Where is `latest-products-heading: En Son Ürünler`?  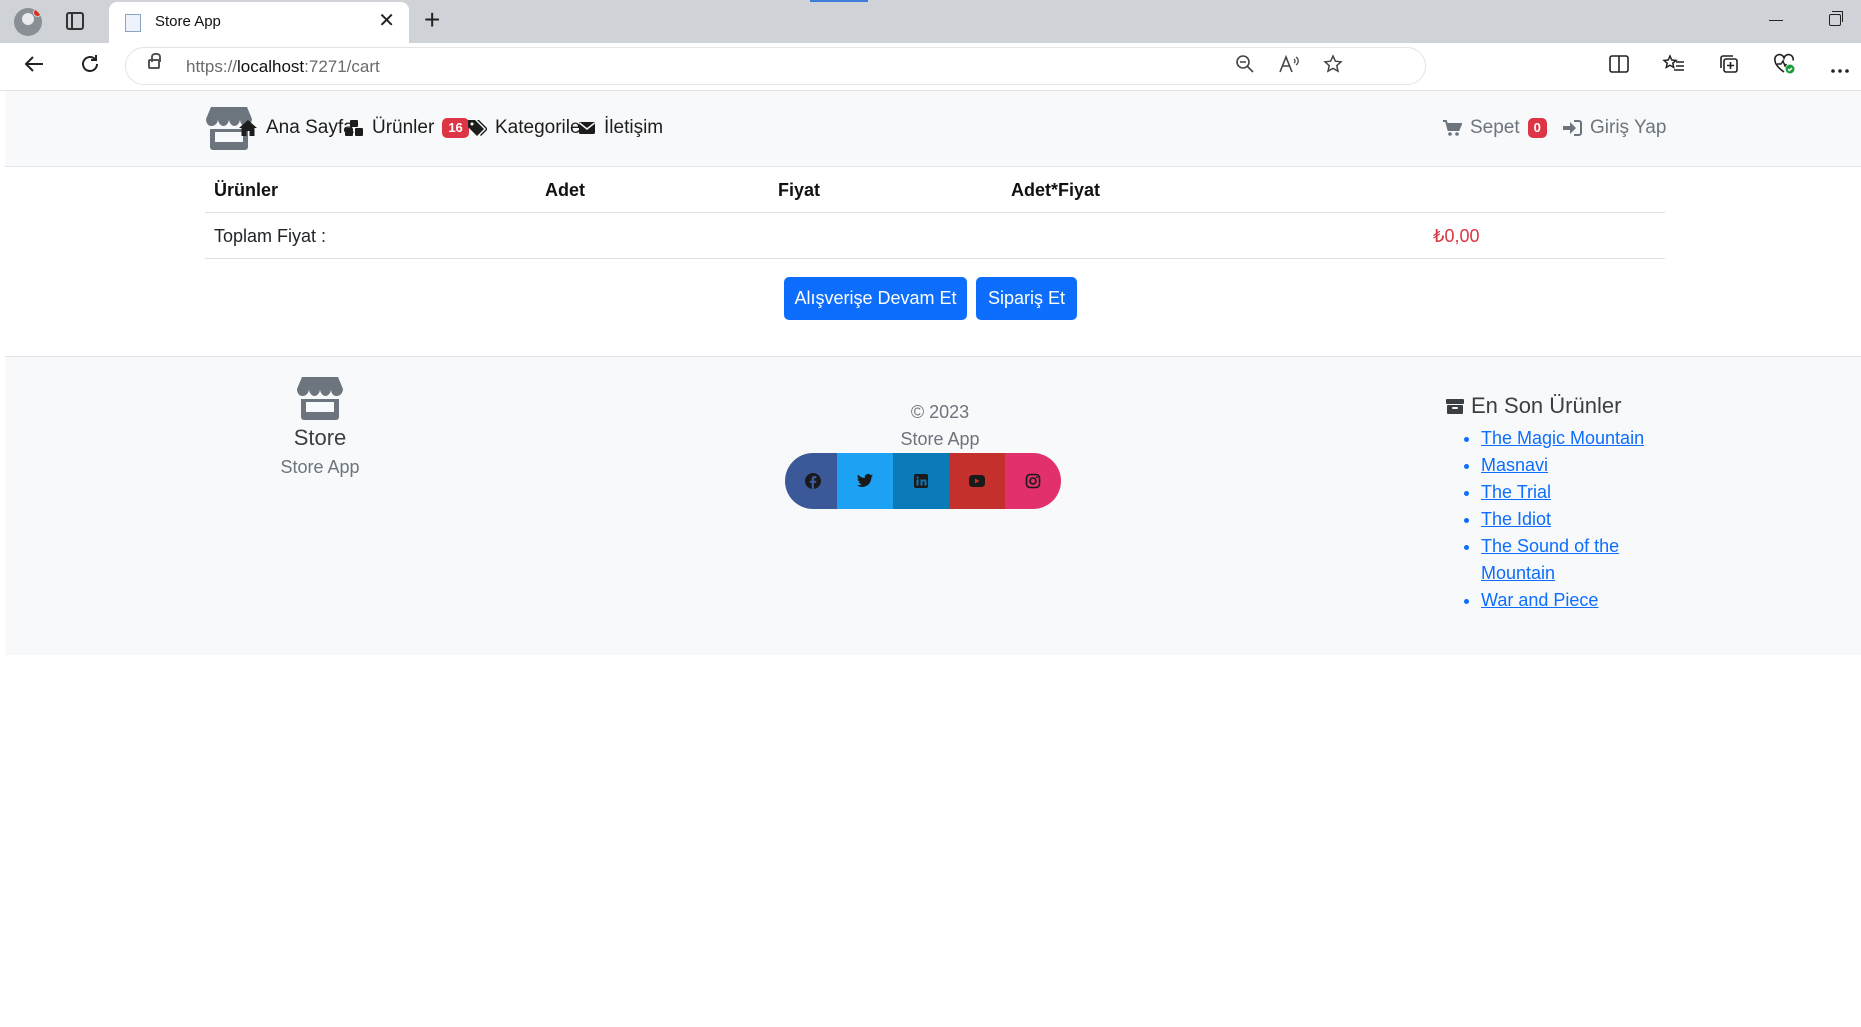
latest-products-heading: En Son Ürünler is located at coordinates (1570, 406).